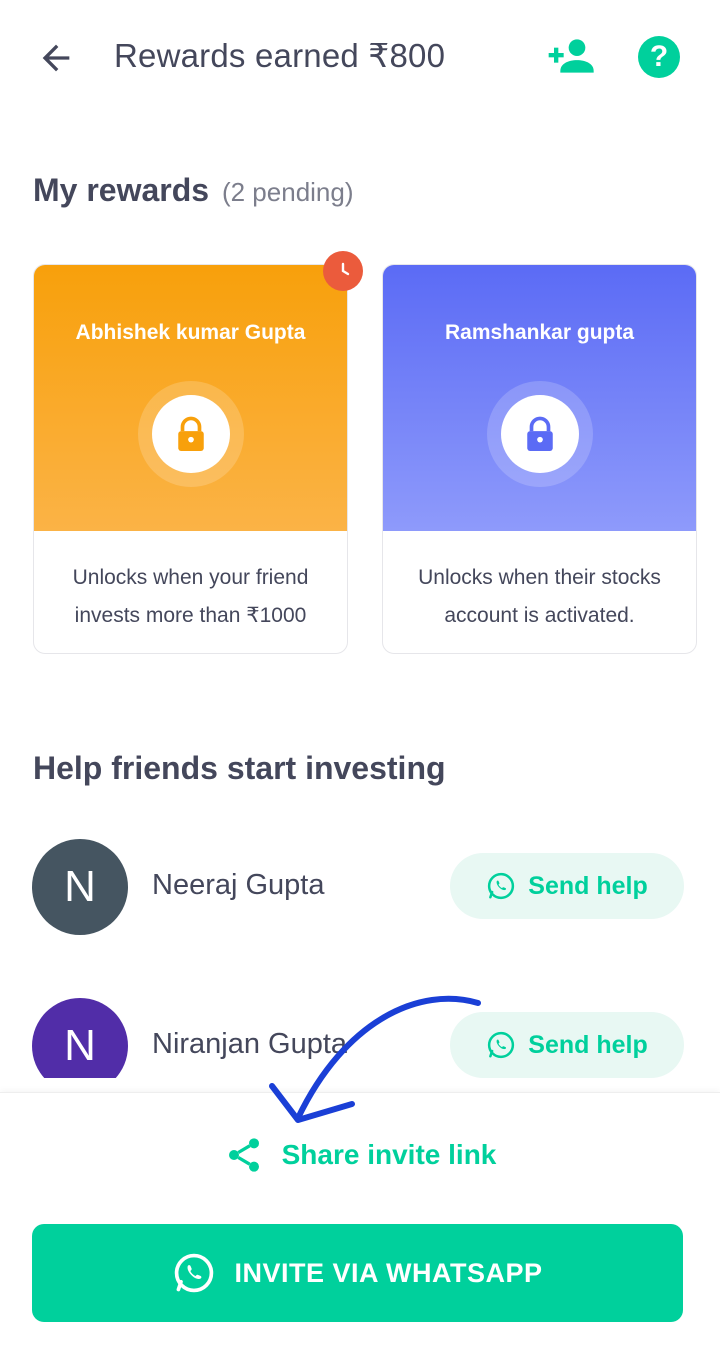  I want to click on help-friends-title: Help friends start investing, so click(239, 768).